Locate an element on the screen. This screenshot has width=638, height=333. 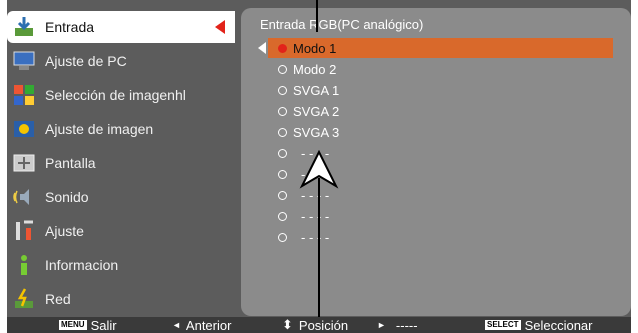
settings-icon is located at coordinates (24, 231).